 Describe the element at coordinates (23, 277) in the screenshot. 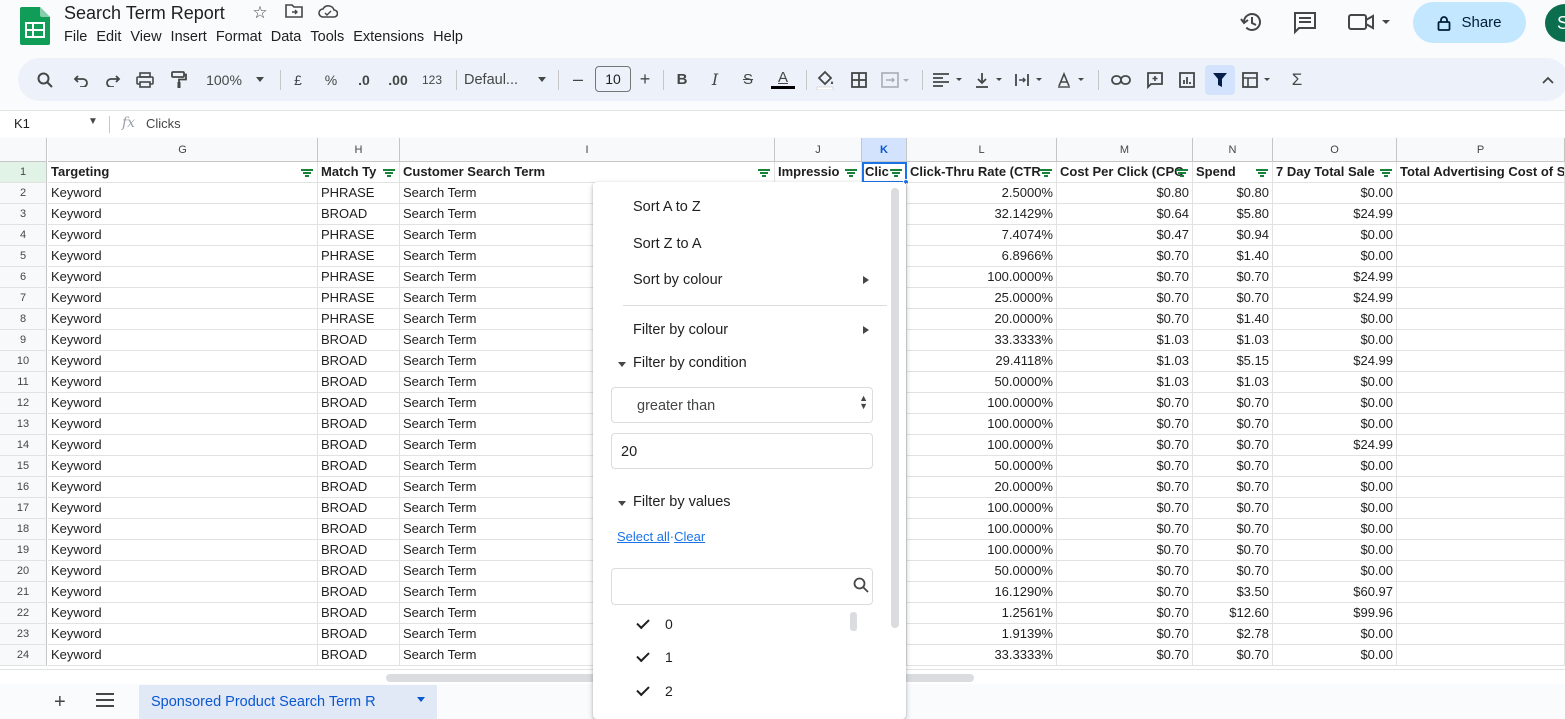

I see `row-header: 6` at that location.